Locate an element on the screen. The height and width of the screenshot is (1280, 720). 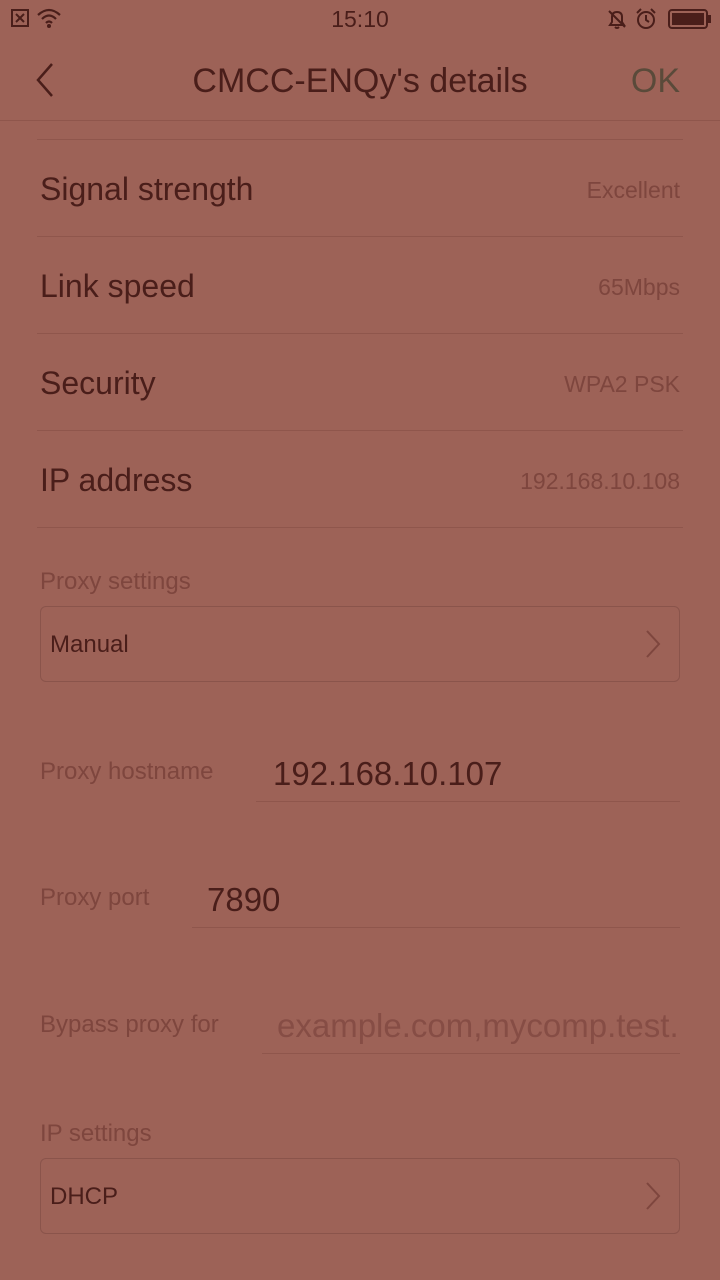
info-row-ip-address: IP address 192.168.10.108 is located at coordinates (360, 480).